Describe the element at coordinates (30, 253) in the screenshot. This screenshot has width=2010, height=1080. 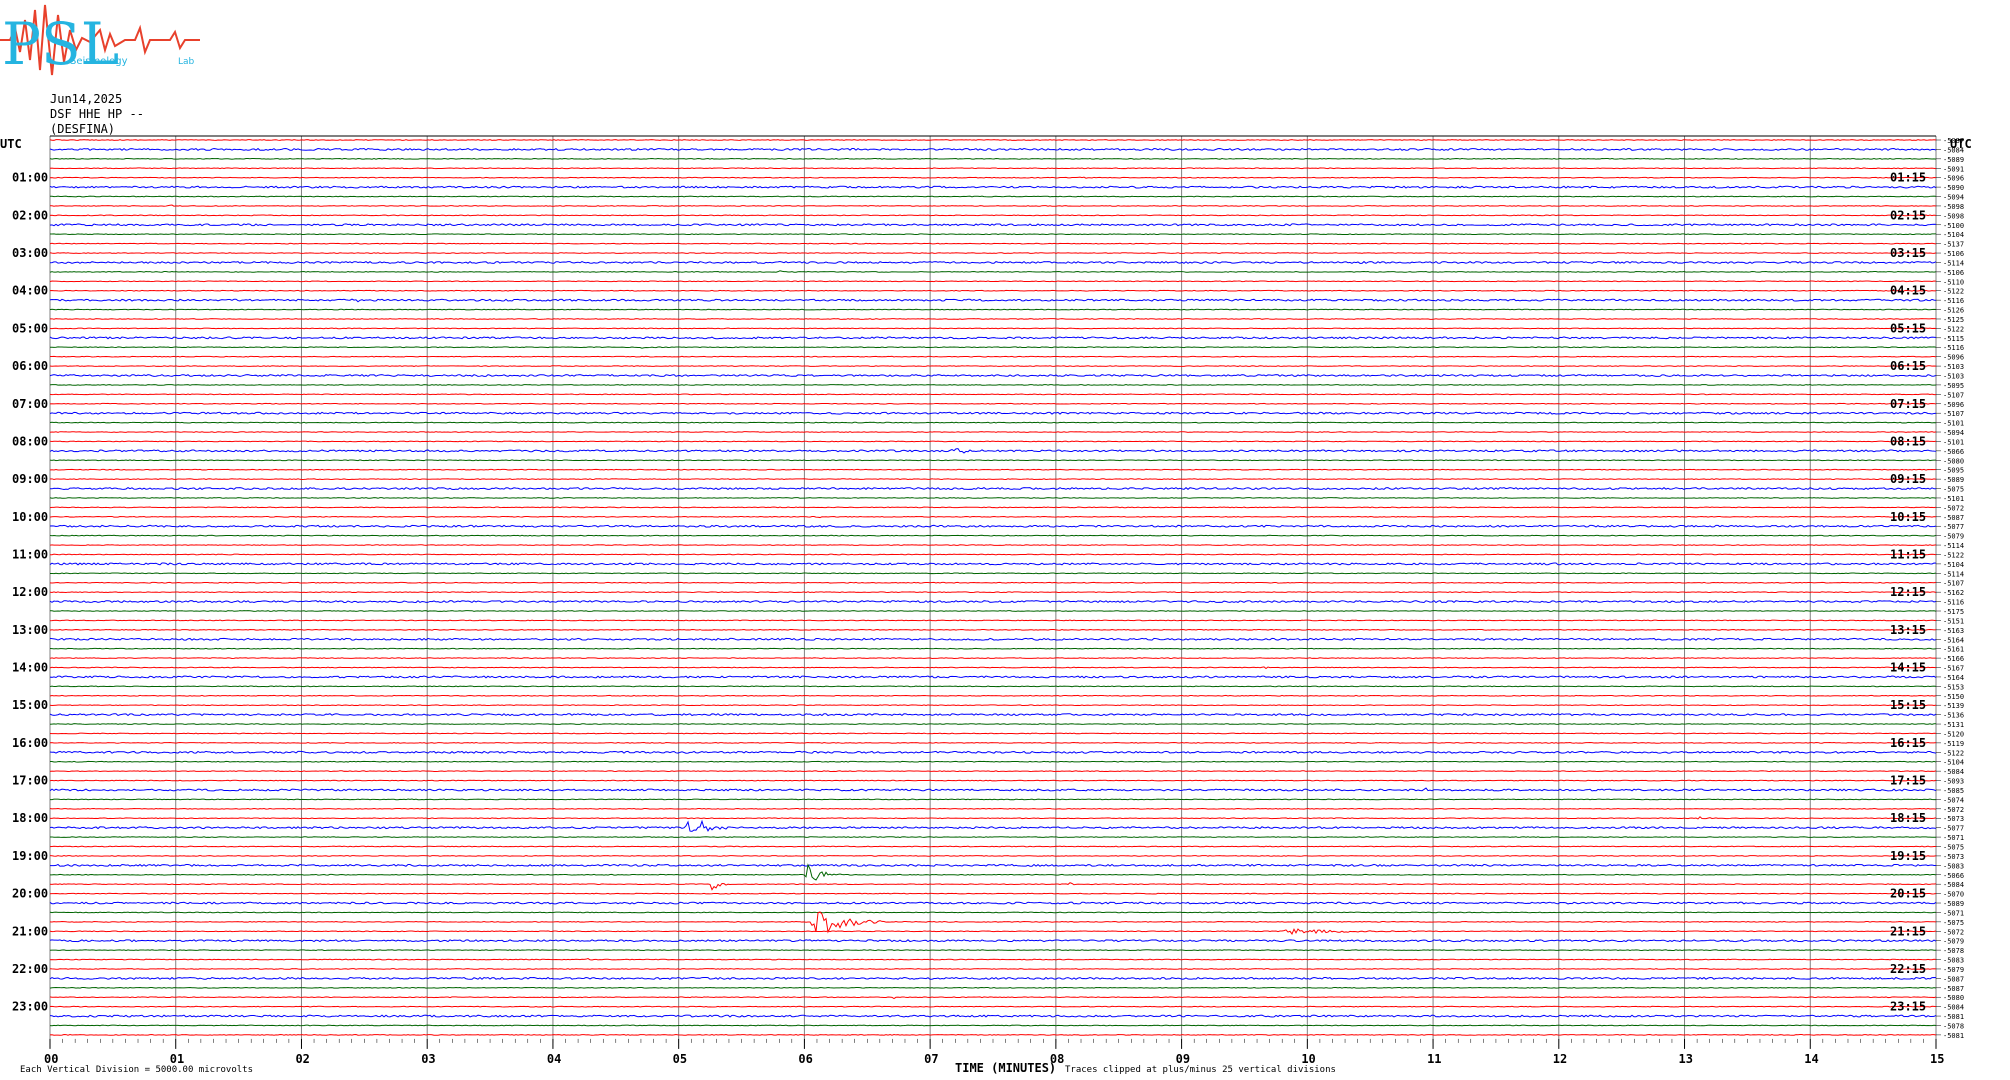
I see `hour-label-left: 03:00` at that location.